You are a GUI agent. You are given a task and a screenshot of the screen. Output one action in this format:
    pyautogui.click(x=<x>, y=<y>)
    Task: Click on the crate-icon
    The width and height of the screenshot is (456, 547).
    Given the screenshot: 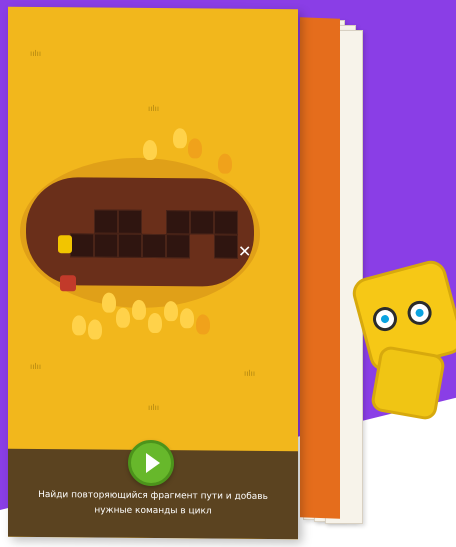 What is the action you would take?
    pyautogui.click(x=68, y=283)
    